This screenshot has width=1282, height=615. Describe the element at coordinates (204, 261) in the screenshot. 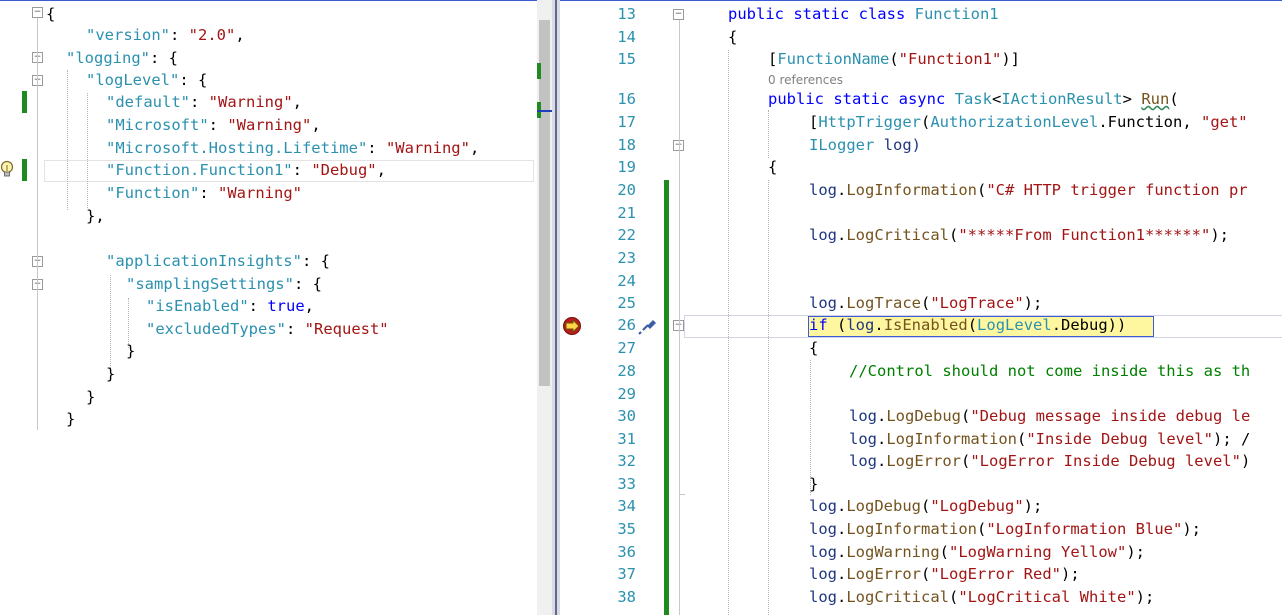

I see `json-token: "applicationInsights"` at that location.